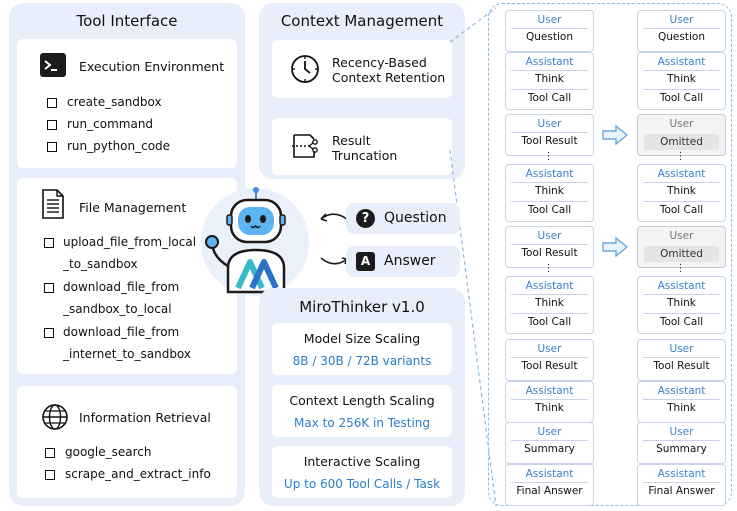  What do you see at coordinates (119, 146) in the screenshot?
I see `tool-run-python-code: run_python_code` at bounding box center [119, 146].